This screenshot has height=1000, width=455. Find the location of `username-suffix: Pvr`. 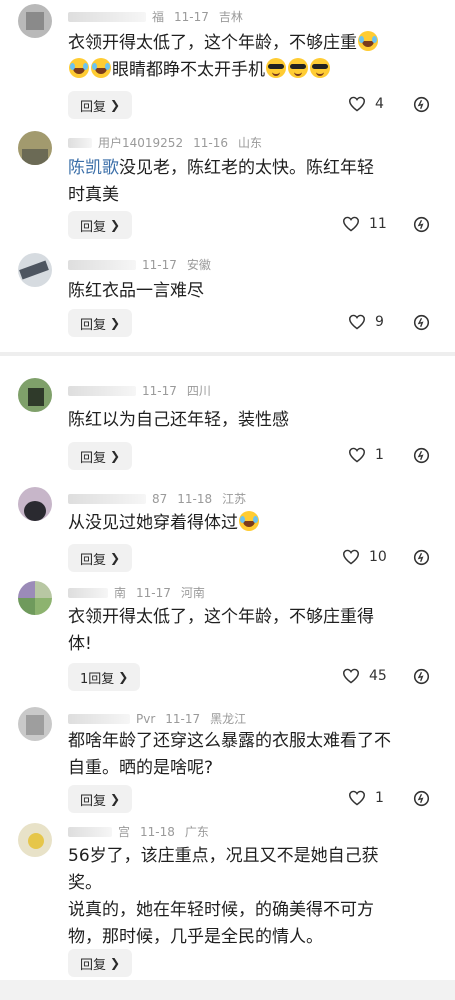

username-suffix: Pvr is located at coordinates (146, 718).